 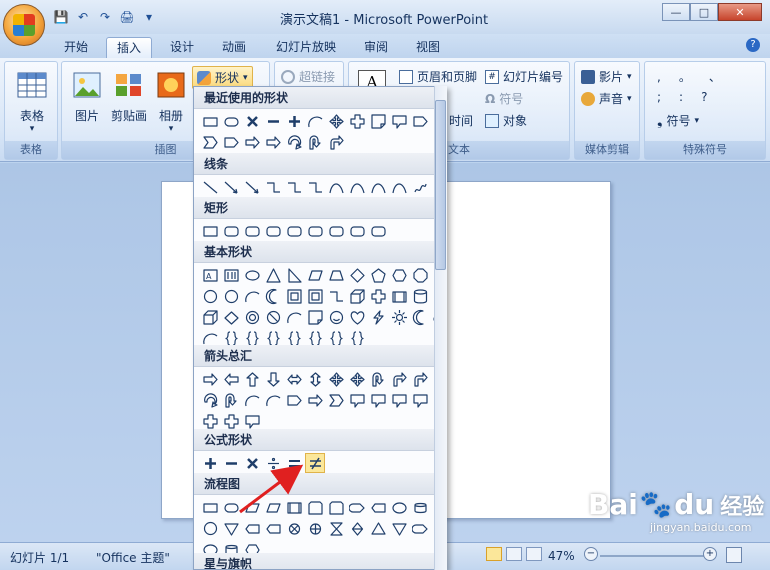 I want to click on undo-icon: ↶, so click(x=83, y=17).